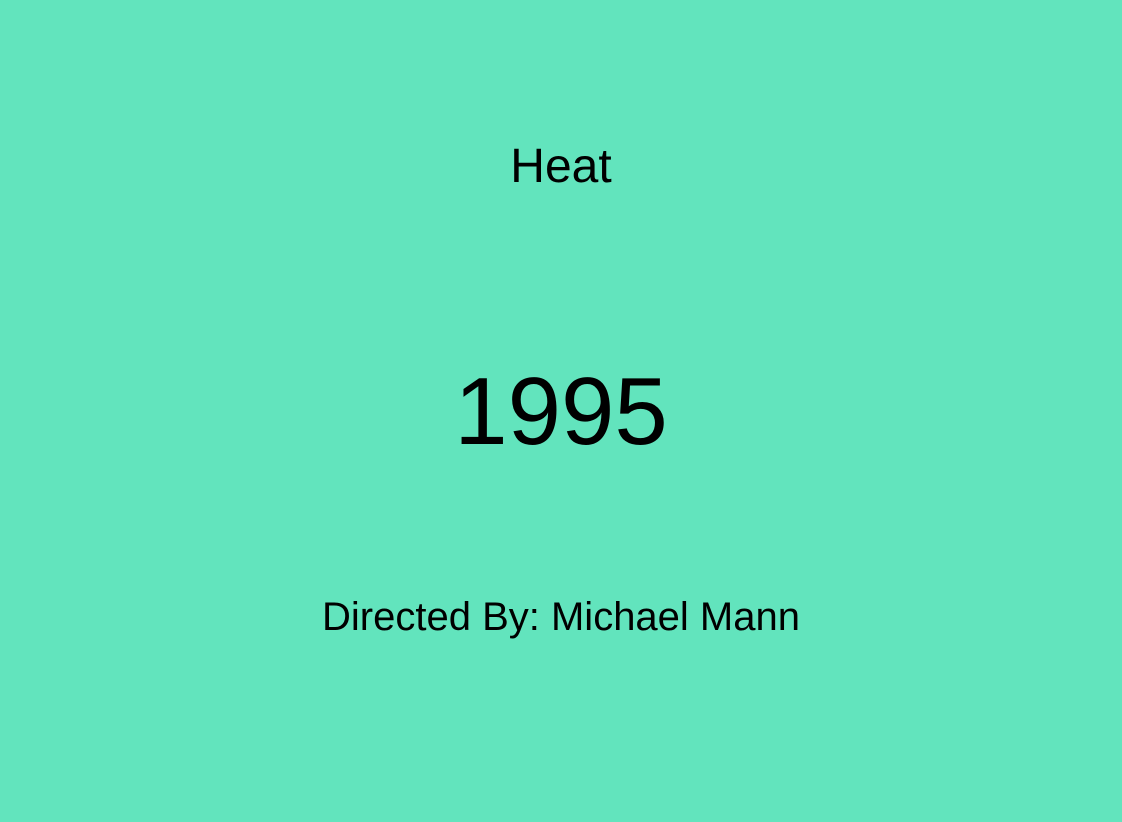 Image resolution: width=1122 pixels, height=822 pixels. What do you see at coordinates (561, 166) in the screenshot?
I see `movie-title: Heat` at bounding box center [561, 166].